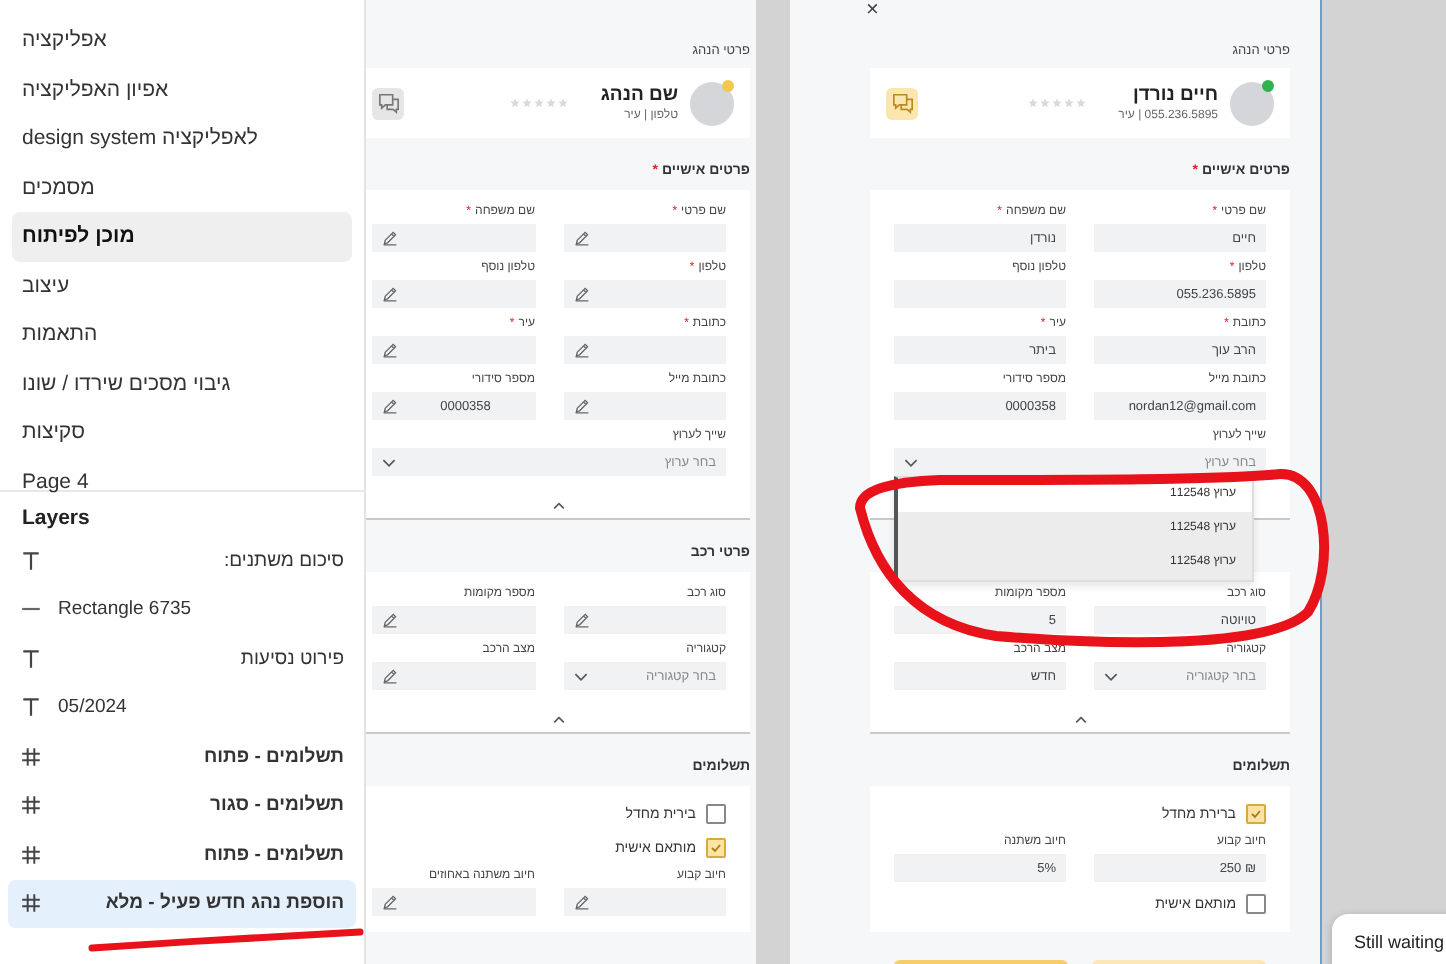 This screenshot has width=1446, height=964. Describe the element at coordinates (182, 285) in the screenshot. I see `page-item: עיצוב` at that location.